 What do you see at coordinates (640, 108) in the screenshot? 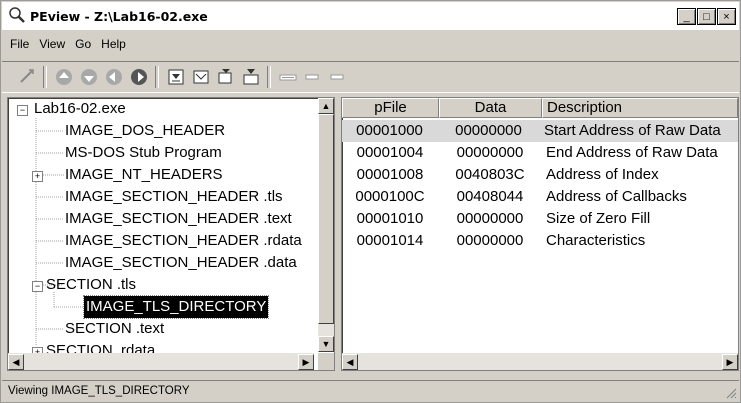
I see `col-header-description: Description` at bounding box center [640, 108].